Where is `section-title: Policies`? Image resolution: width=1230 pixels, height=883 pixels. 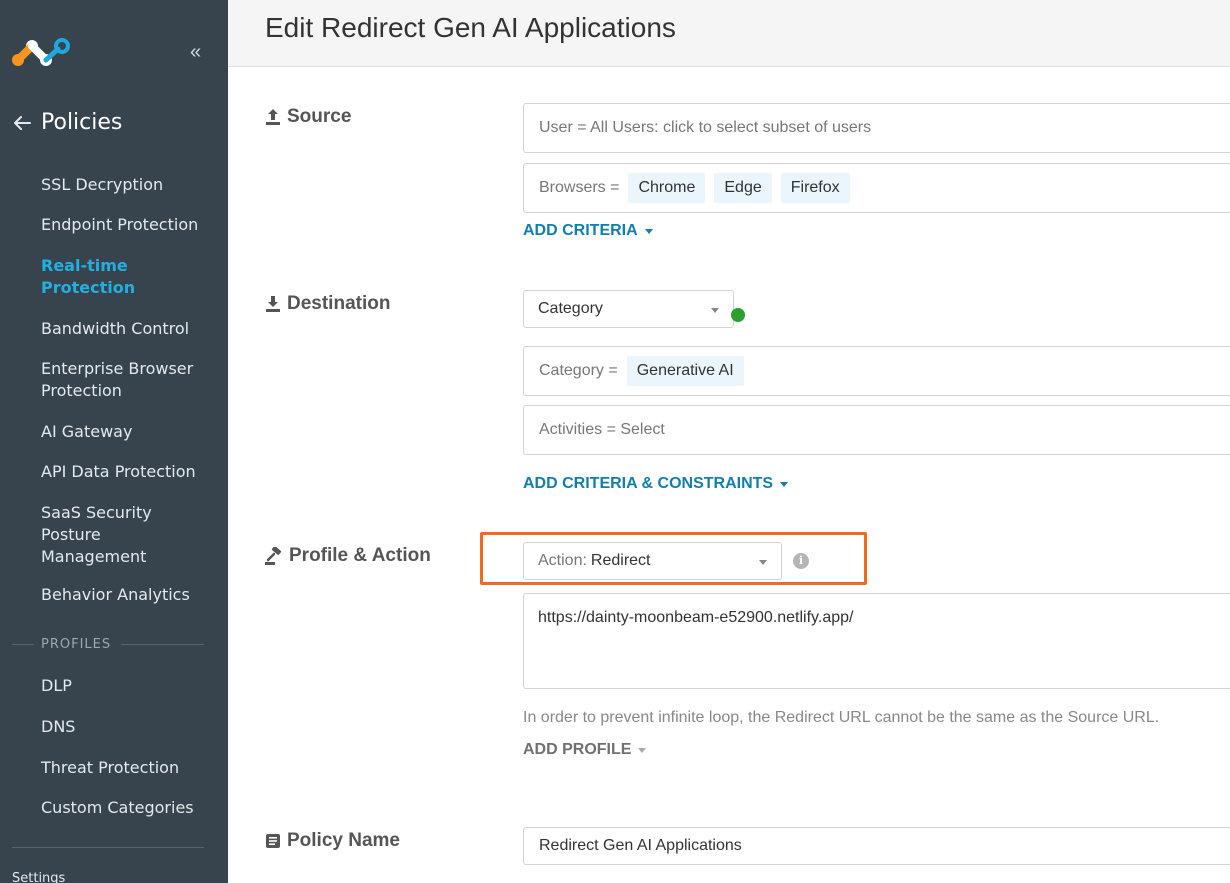
section-title: Policies is located at coordinates (82, 122).